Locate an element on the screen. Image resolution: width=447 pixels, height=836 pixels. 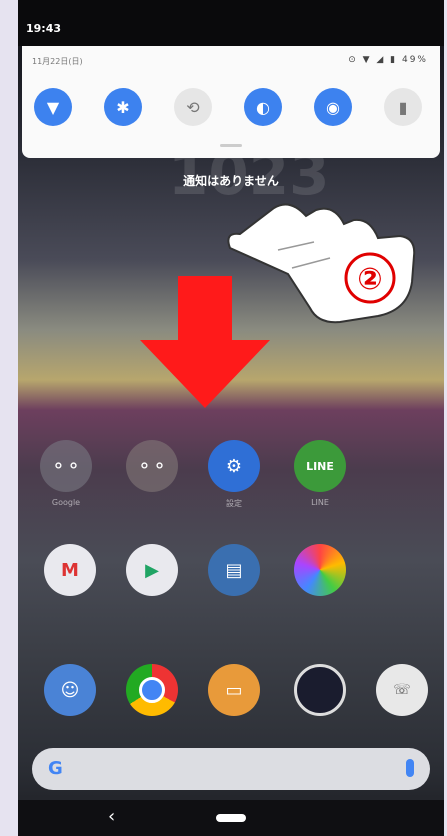
auto-rotate-icon: ⟲ is located at coordinates (193, 107).